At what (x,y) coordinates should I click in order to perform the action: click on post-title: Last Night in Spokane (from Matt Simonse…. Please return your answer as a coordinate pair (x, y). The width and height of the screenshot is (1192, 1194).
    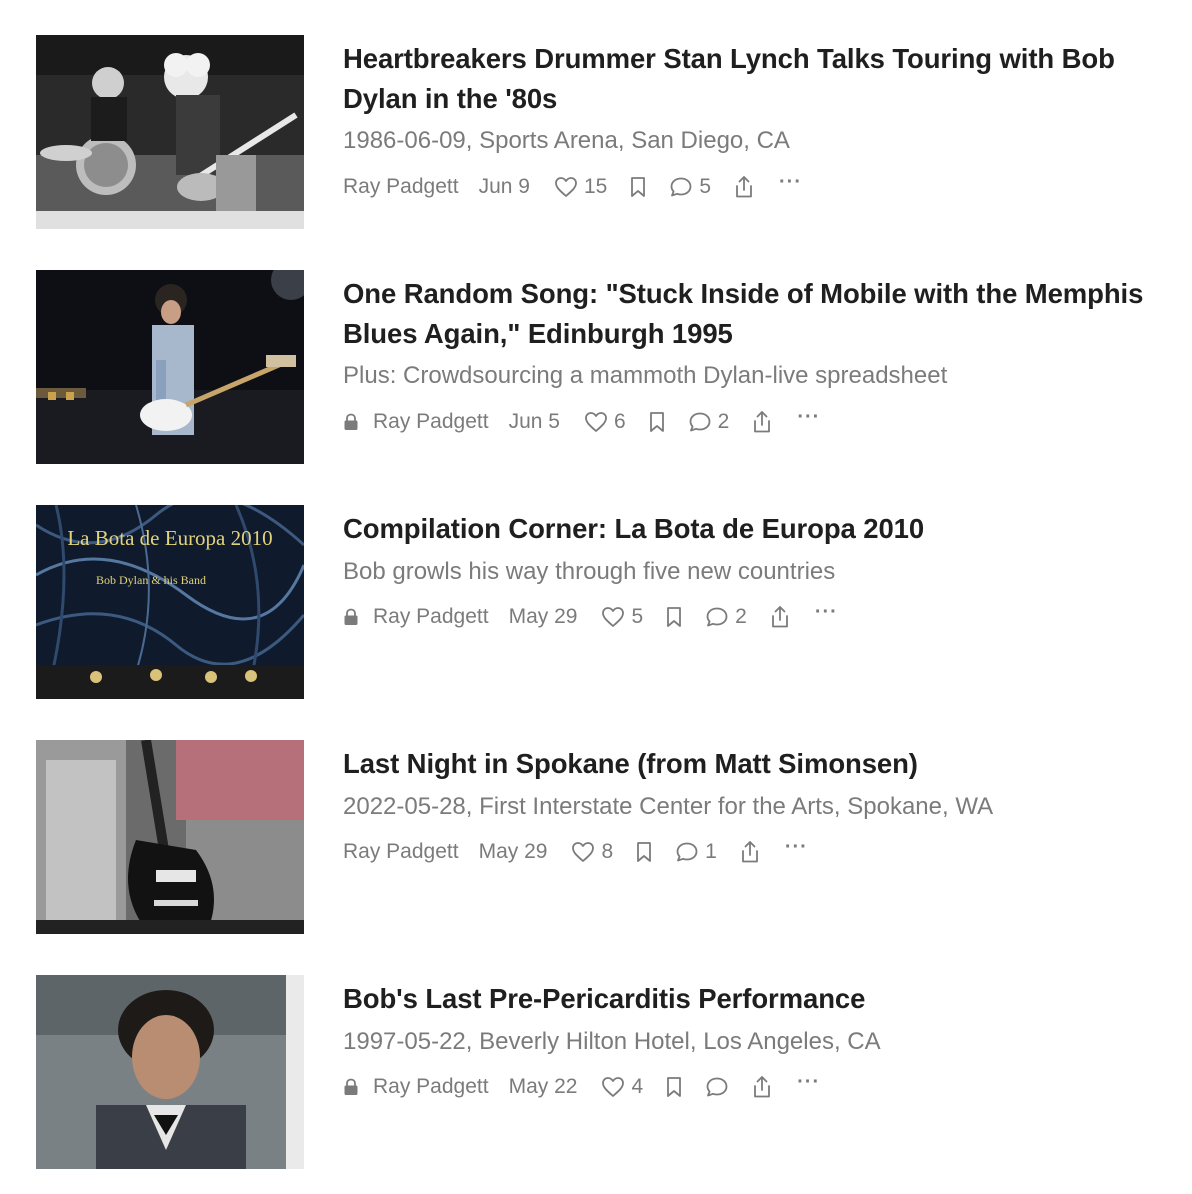
    Looking at the image, I should click on (765, 764).